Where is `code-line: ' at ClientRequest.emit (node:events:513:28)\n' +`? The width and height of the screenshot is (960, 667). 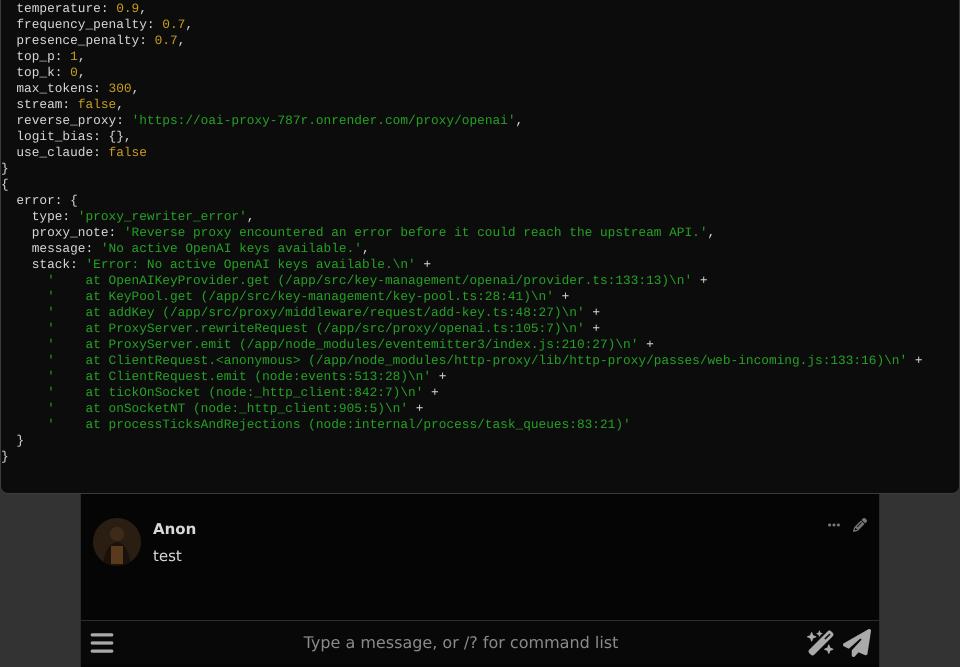
code-line: ' at ClientRequest.emit (node:events:513:28)\n' + is located at coordinates (246, 377).